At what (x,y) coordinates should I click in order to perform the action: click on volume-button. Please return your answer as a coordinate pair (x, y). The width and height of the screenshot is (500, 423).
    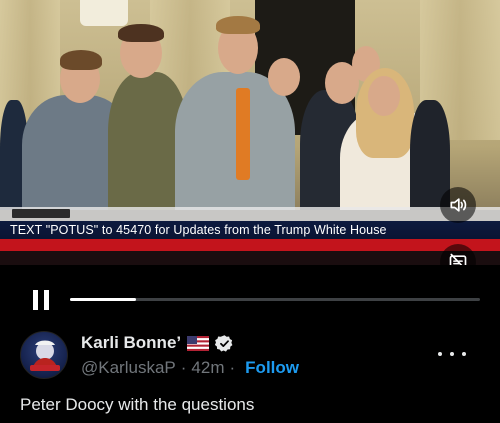
    Looking at the image, I should click on (458, 205).